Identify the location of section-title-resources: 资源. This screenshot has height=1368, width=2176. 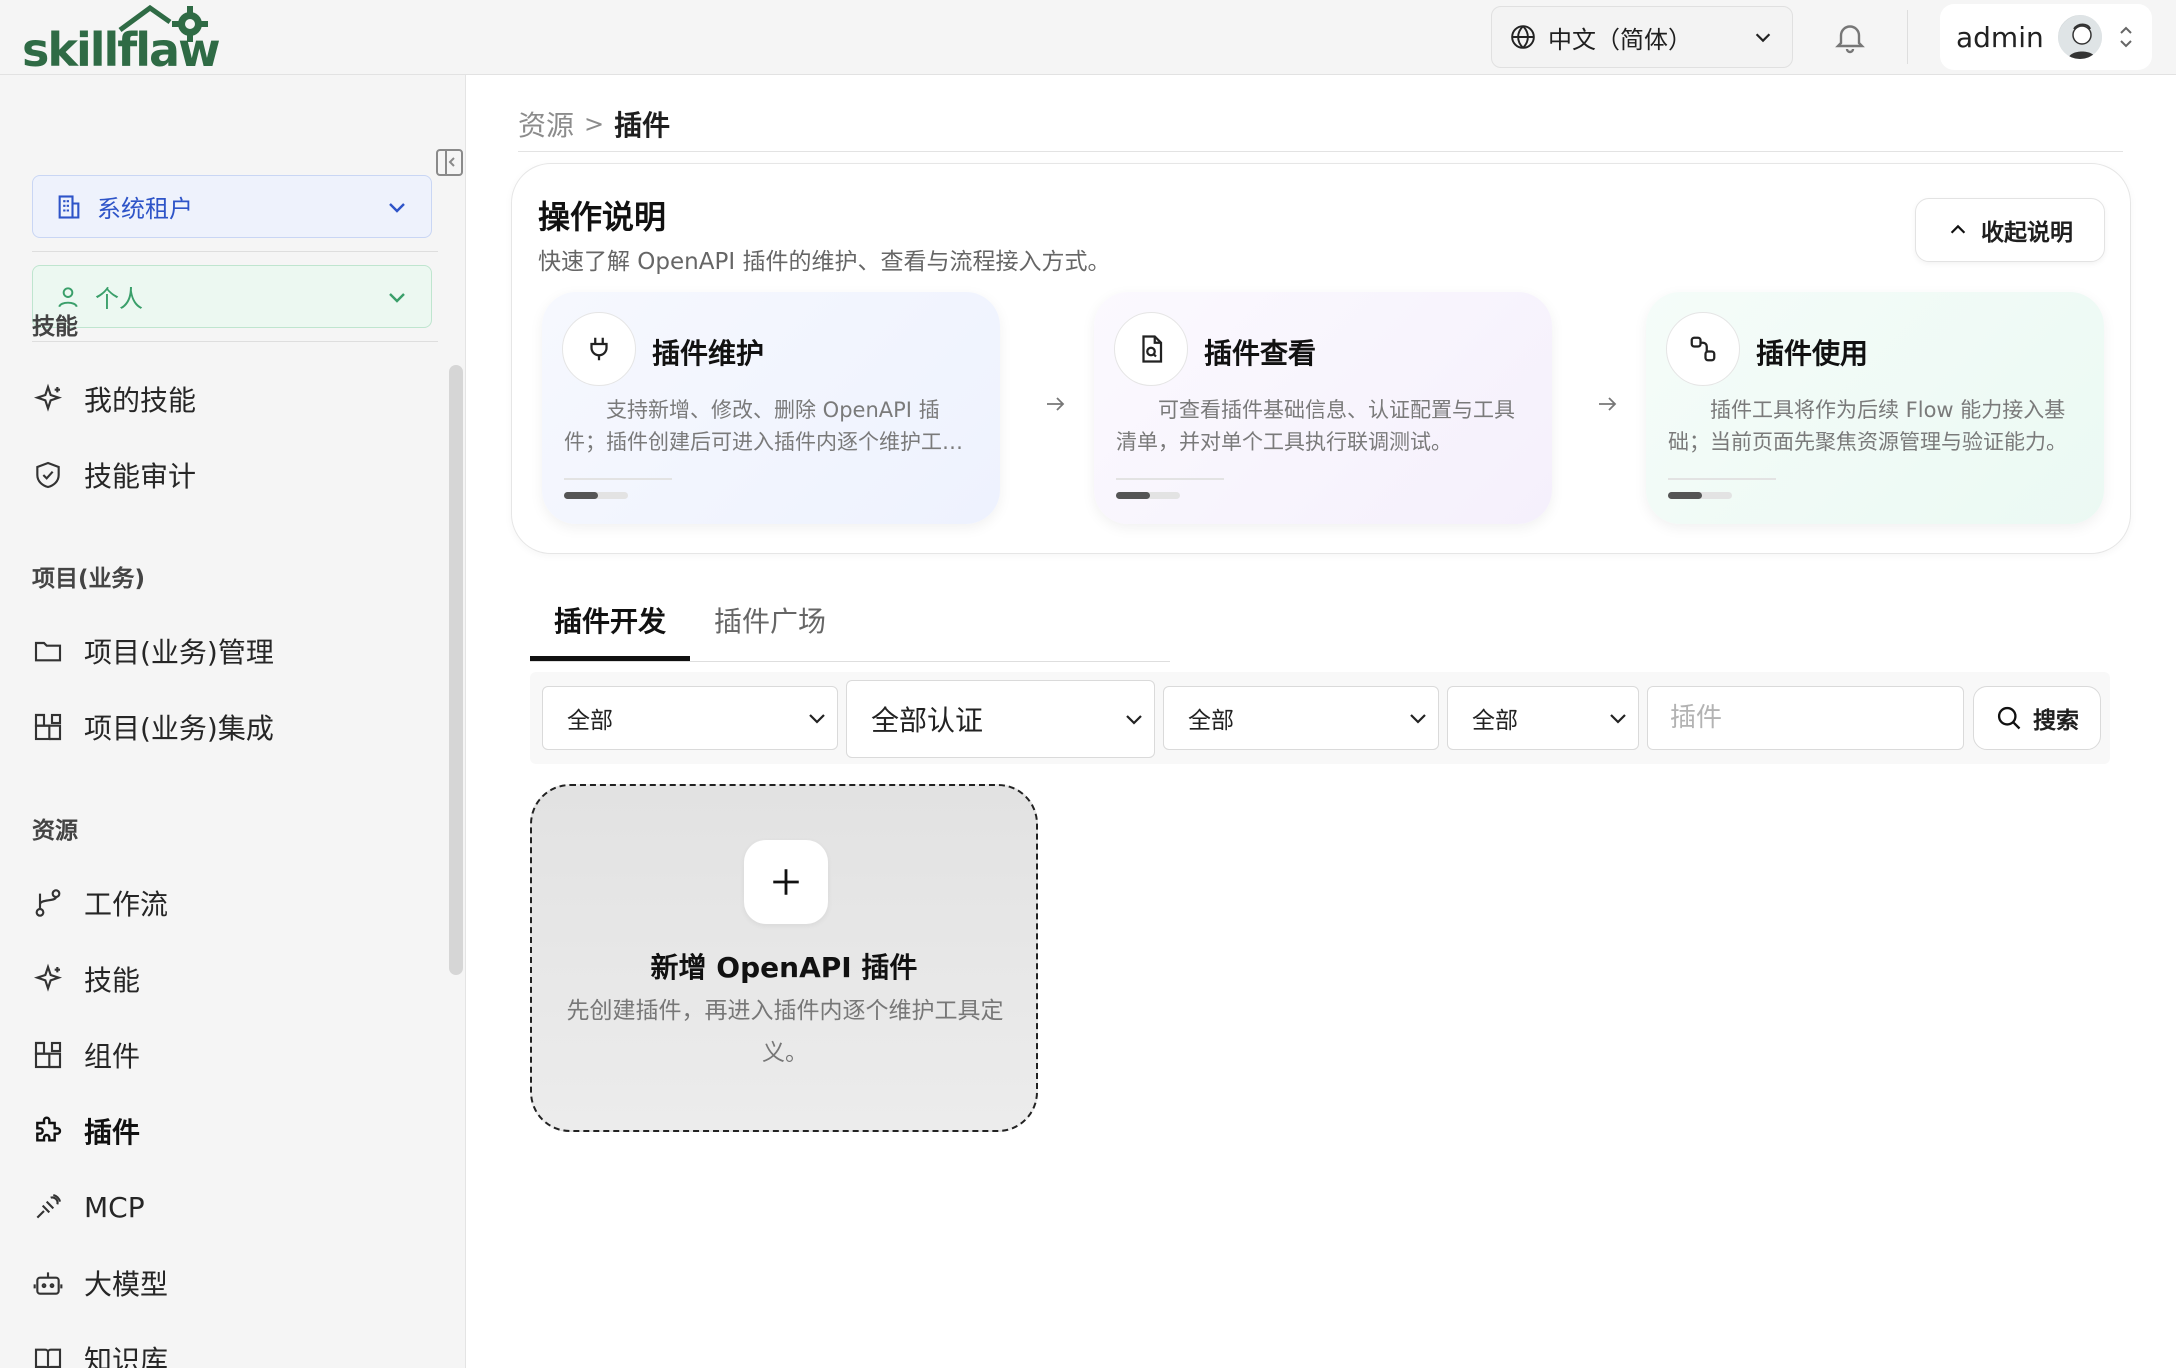
(55, 831).